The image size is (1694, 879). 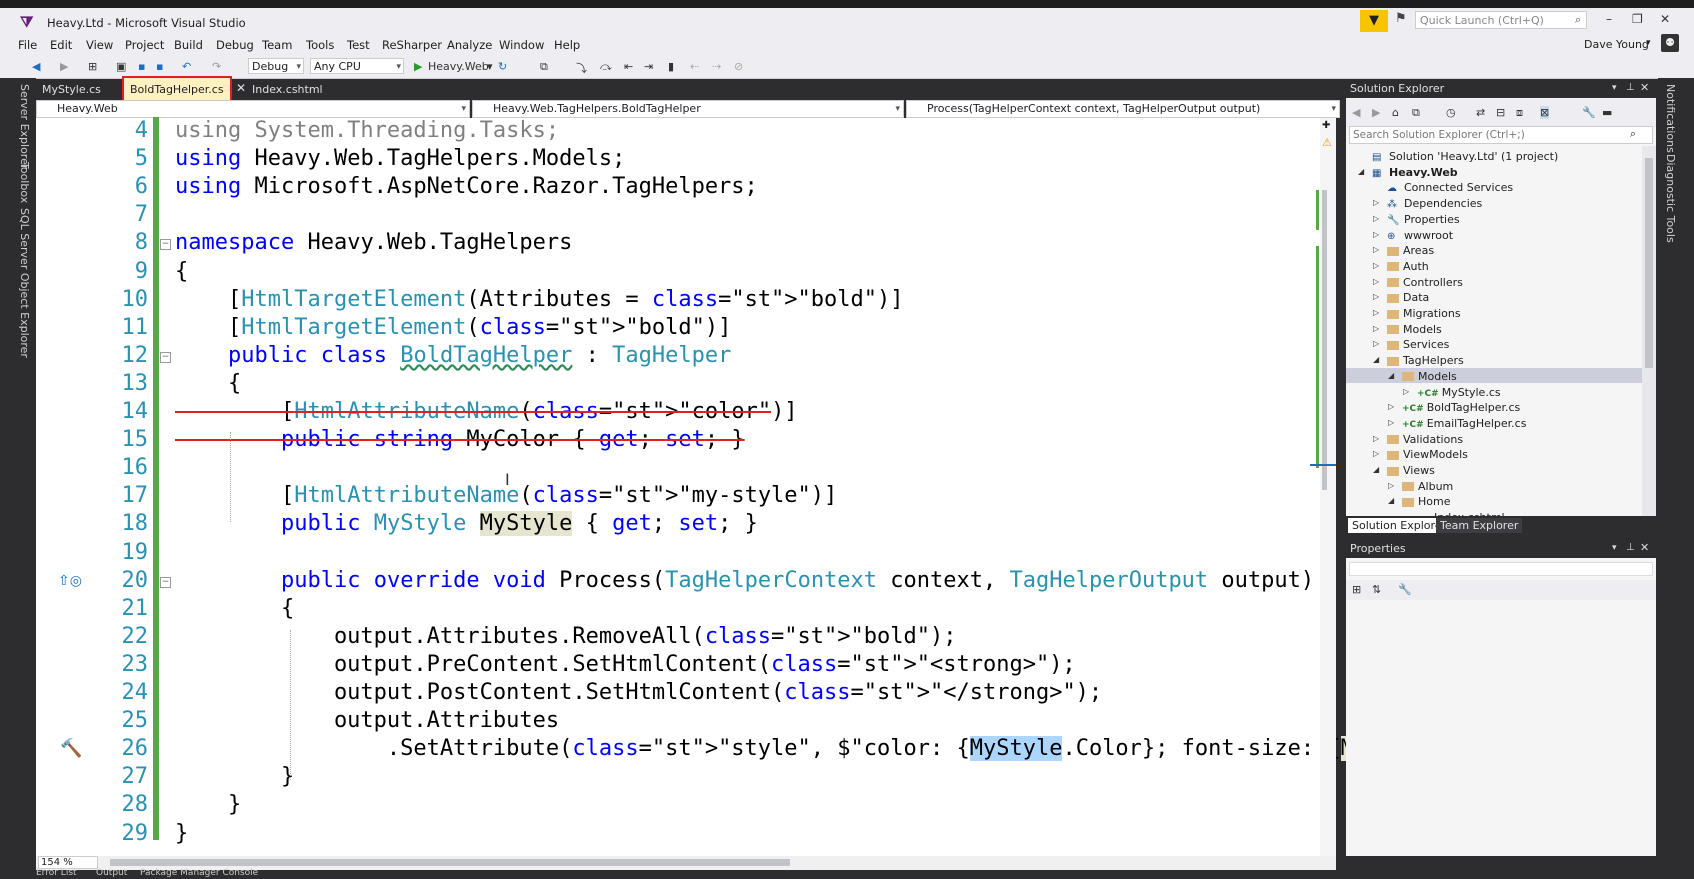 What do you see at coordinates (1411, 470) in the screenshot?
I see `tree-item: Views` at bounding box center [1411, 470].